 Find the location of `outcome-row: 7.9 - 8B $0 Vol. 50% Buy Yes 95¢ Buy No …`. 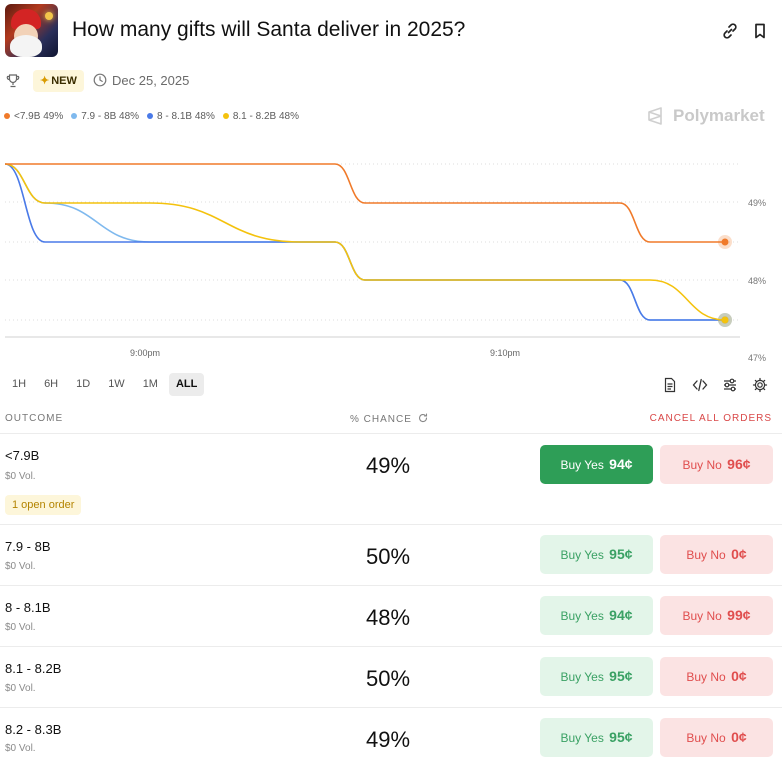

outcome-row: 7.9 - 8B $0 Vol. 50% Buy Yes 95¢ Buy No … is located at coordinates (391, 554).